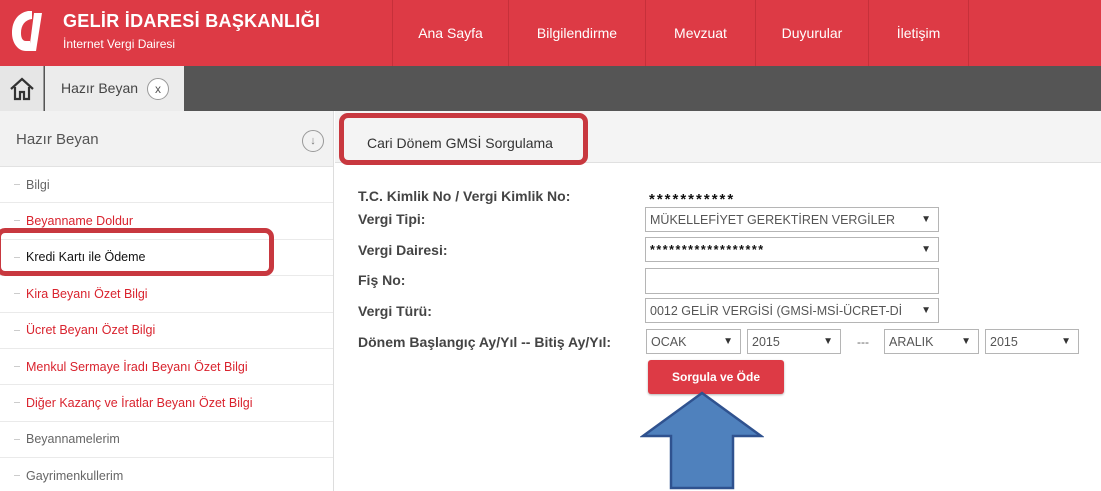  What do you see at coordinates (702, 440) in the screenshot?
I see `up-arrow-annotation-icon` at bounding box center [702, 440].